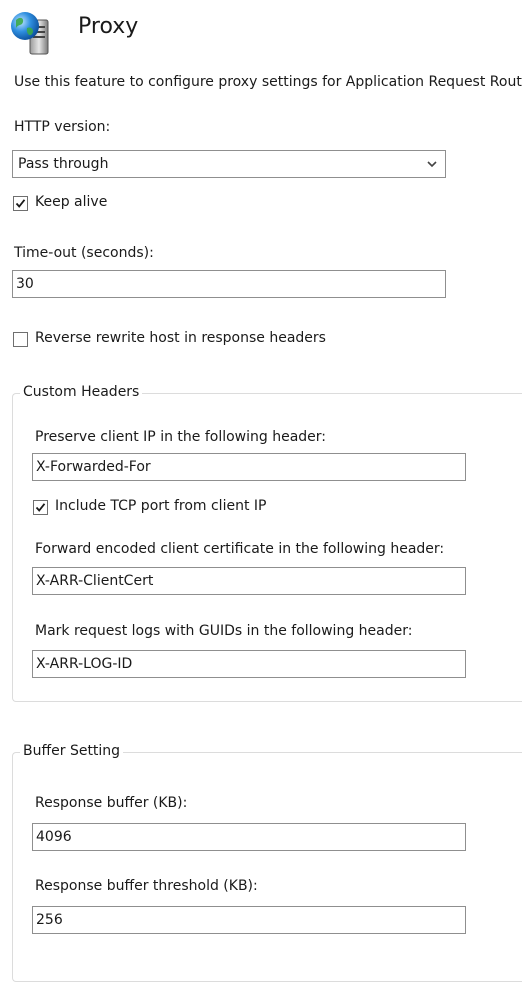 Image resolution: width=522 pixels, height=982 pixels. I want to click on page-title: Proxy, so click(108, 26).